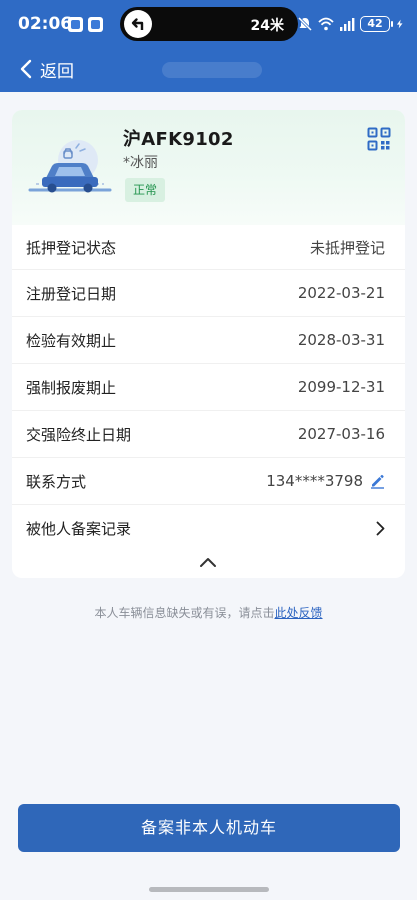  I want to click on notification-app-icon, so click(75, 24).